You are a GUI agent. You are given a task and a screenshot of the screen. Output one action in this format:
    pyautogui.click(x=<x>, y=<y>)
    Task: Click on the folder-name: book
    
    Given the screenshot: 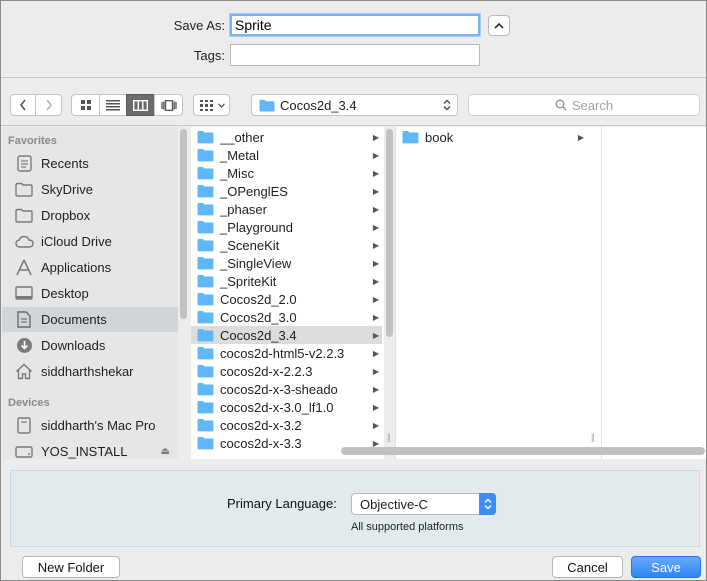 What is the action you would take?
    pyautogui.click(x=439, y=137)
    